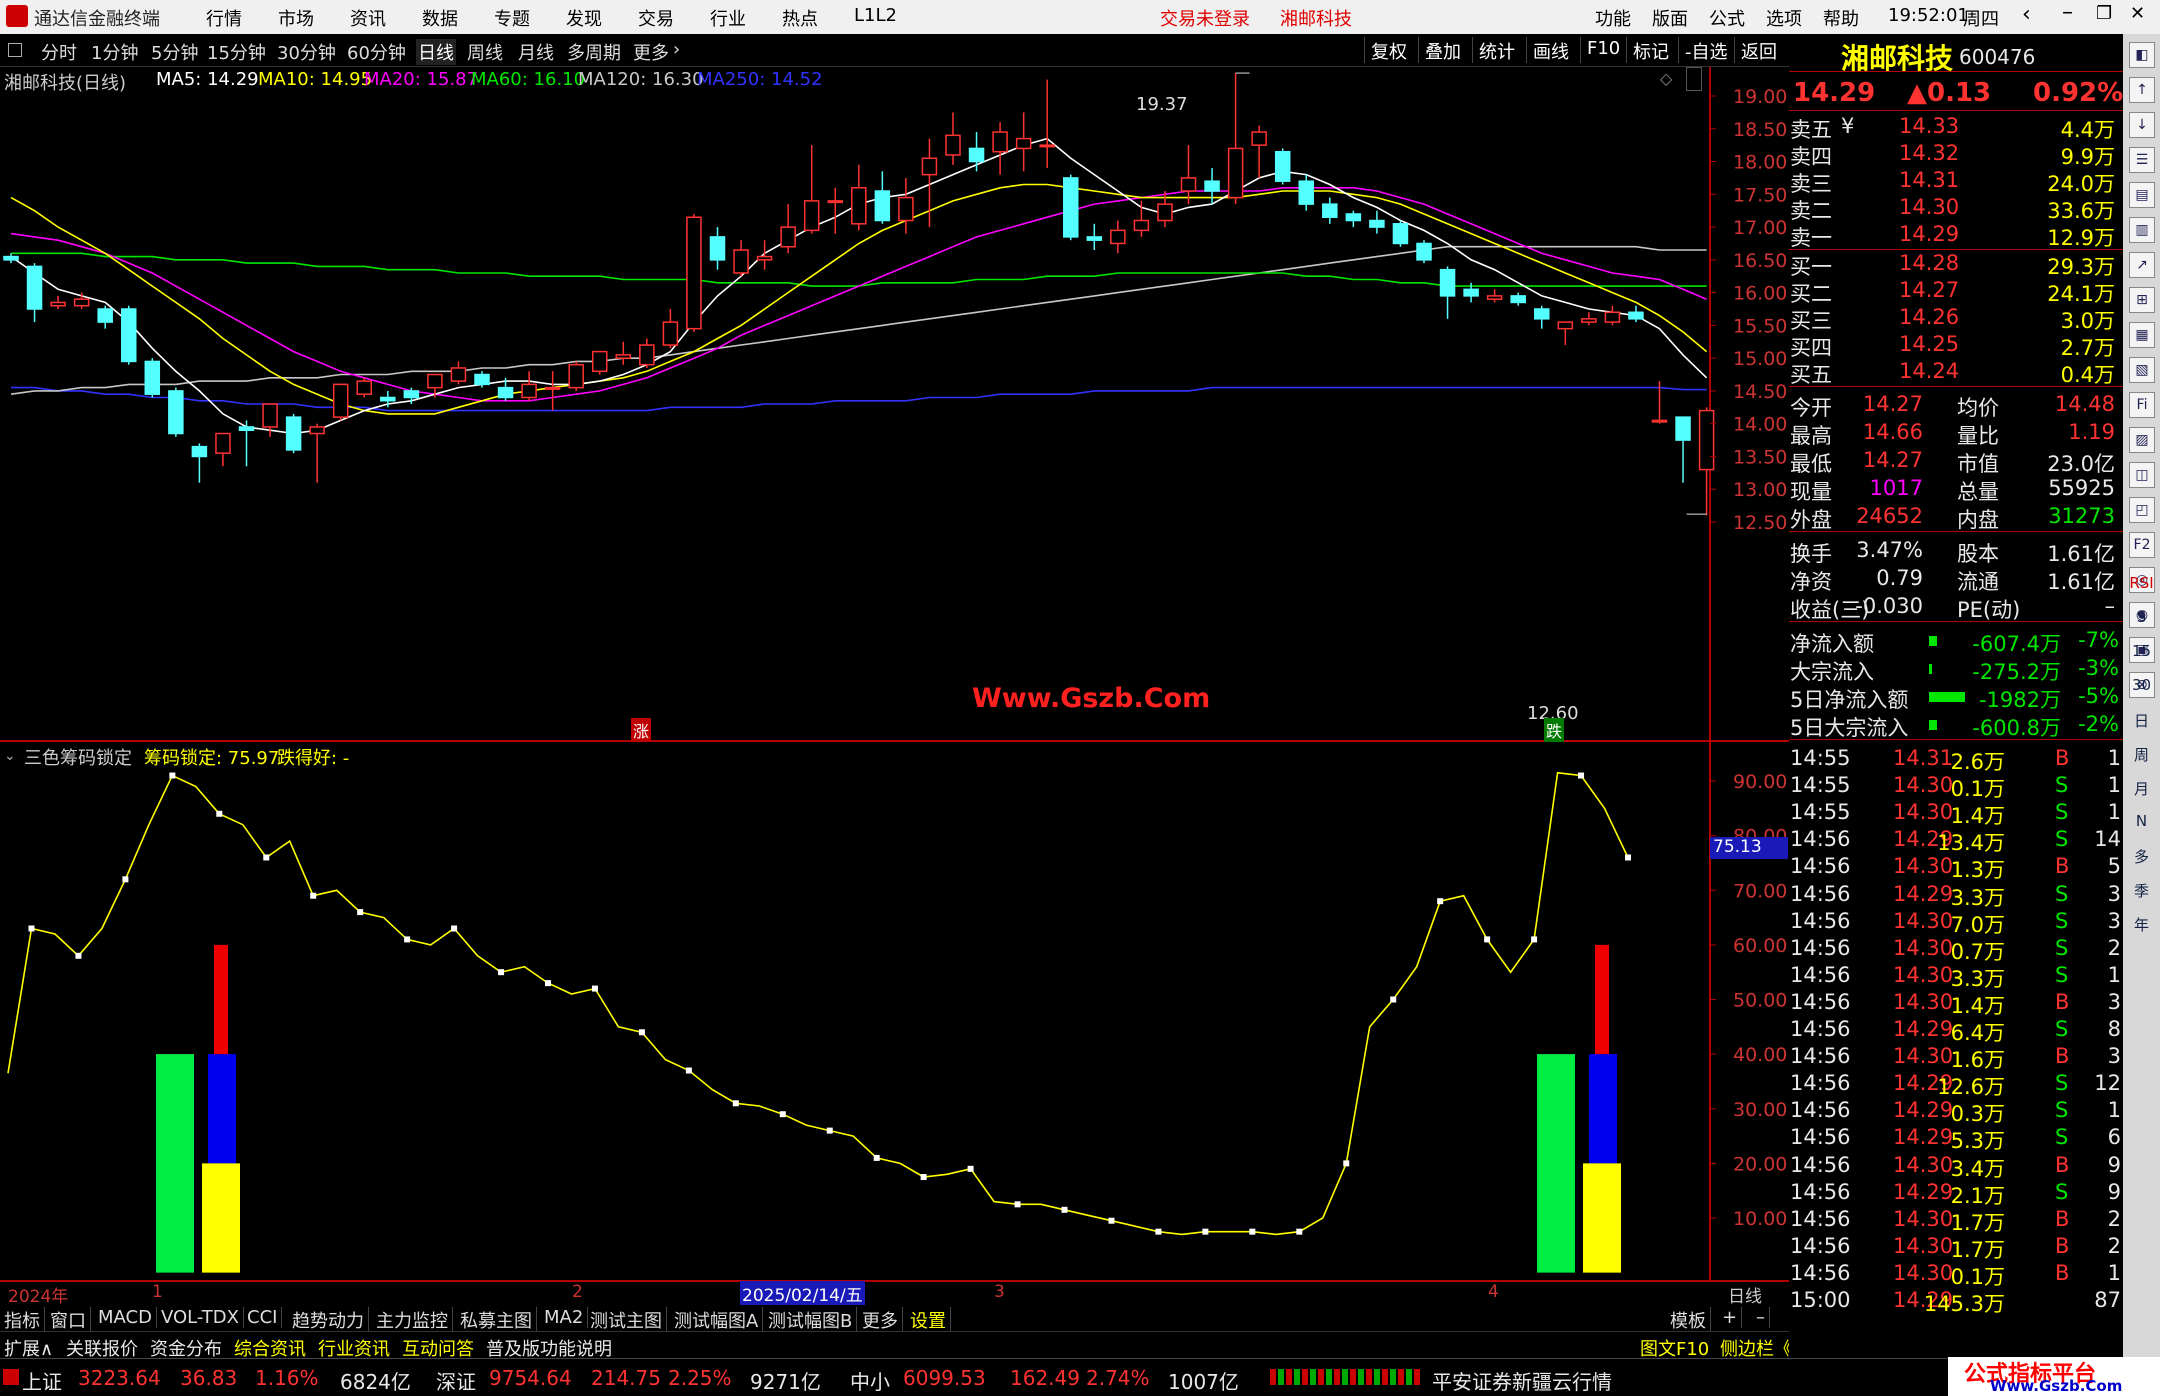 The image size is (2160, 1396). I want to click on period-daily: 日线, so click(436, 52).